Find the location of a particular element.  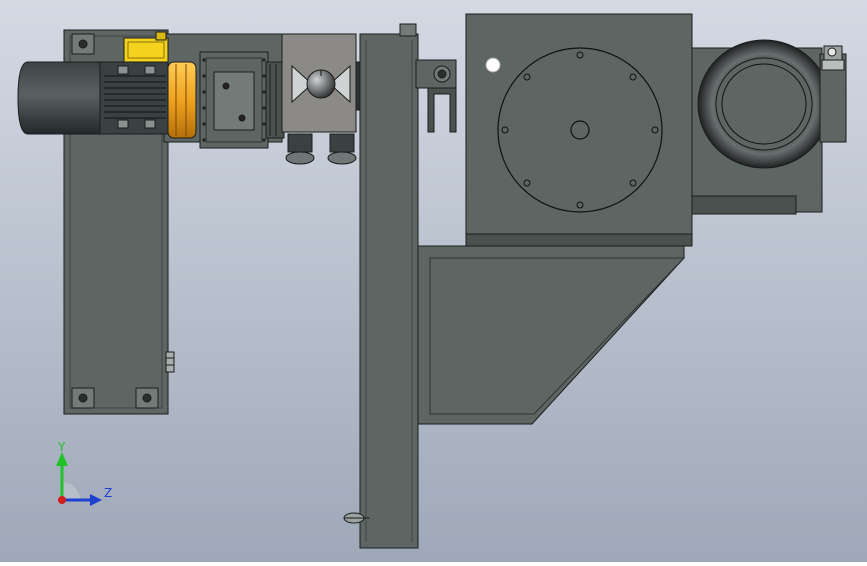

rotary-table is located at coordinates (579, 130).